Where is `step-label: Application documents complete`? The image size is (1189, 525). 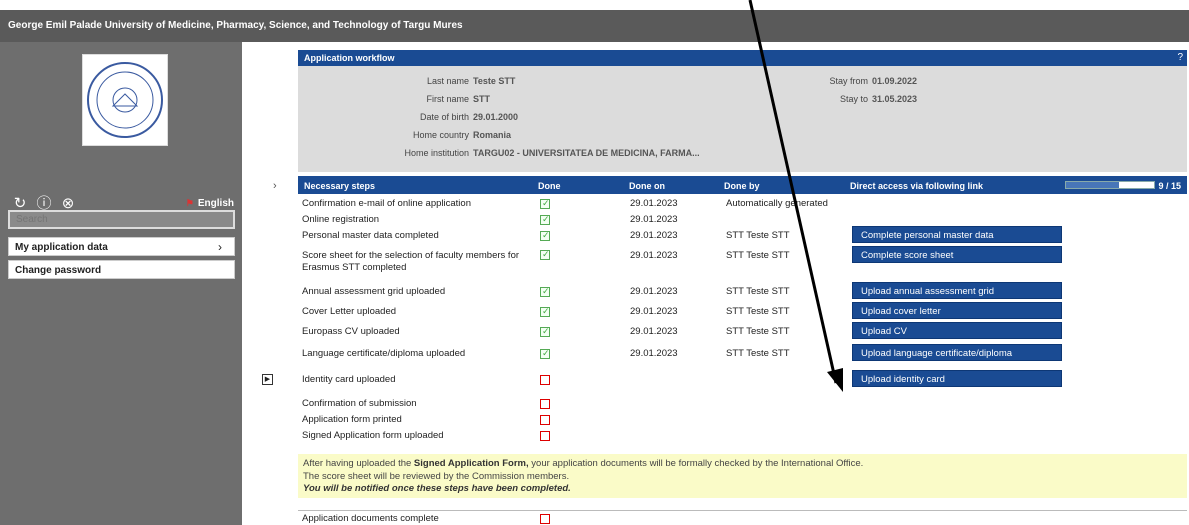
step-label: Application documents complete is located at coordinates (370, 518).